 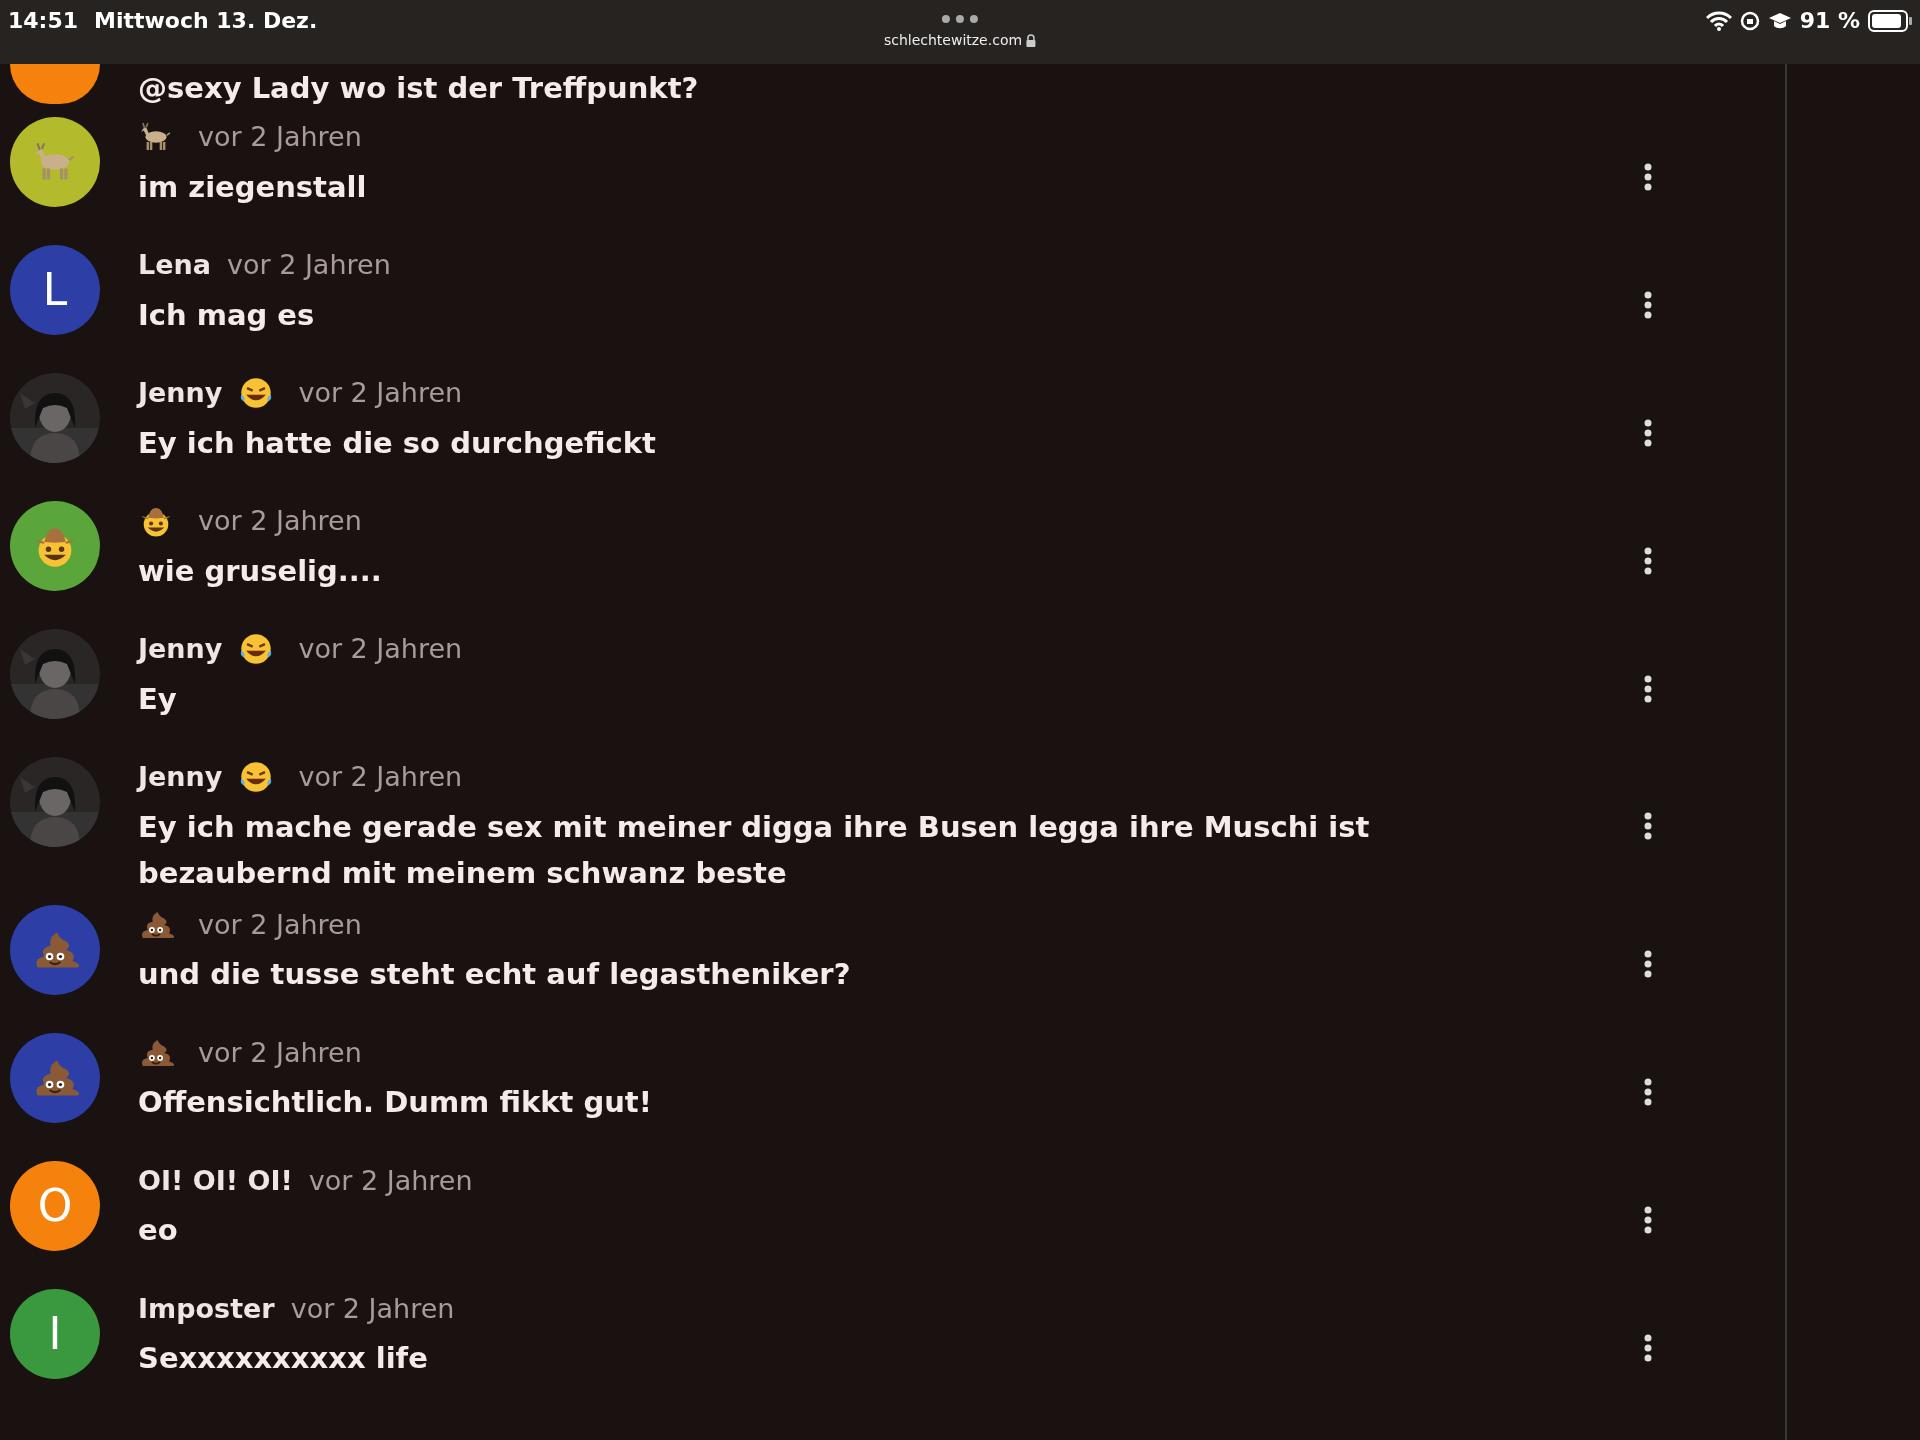 I want to click on lock-icon, so click(x=1031, y=40).